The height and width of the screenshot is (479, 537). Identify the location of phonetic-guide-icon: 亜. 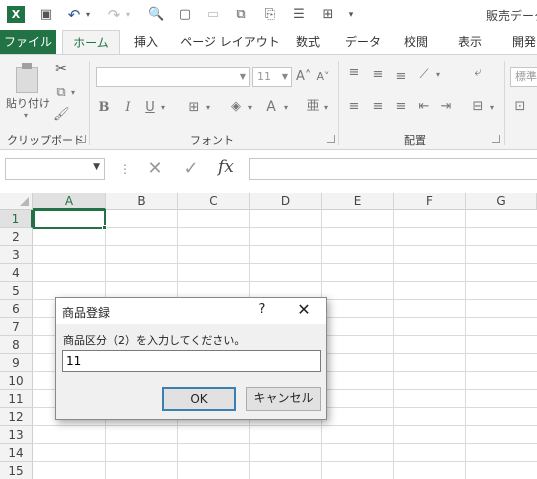
(313, 107).